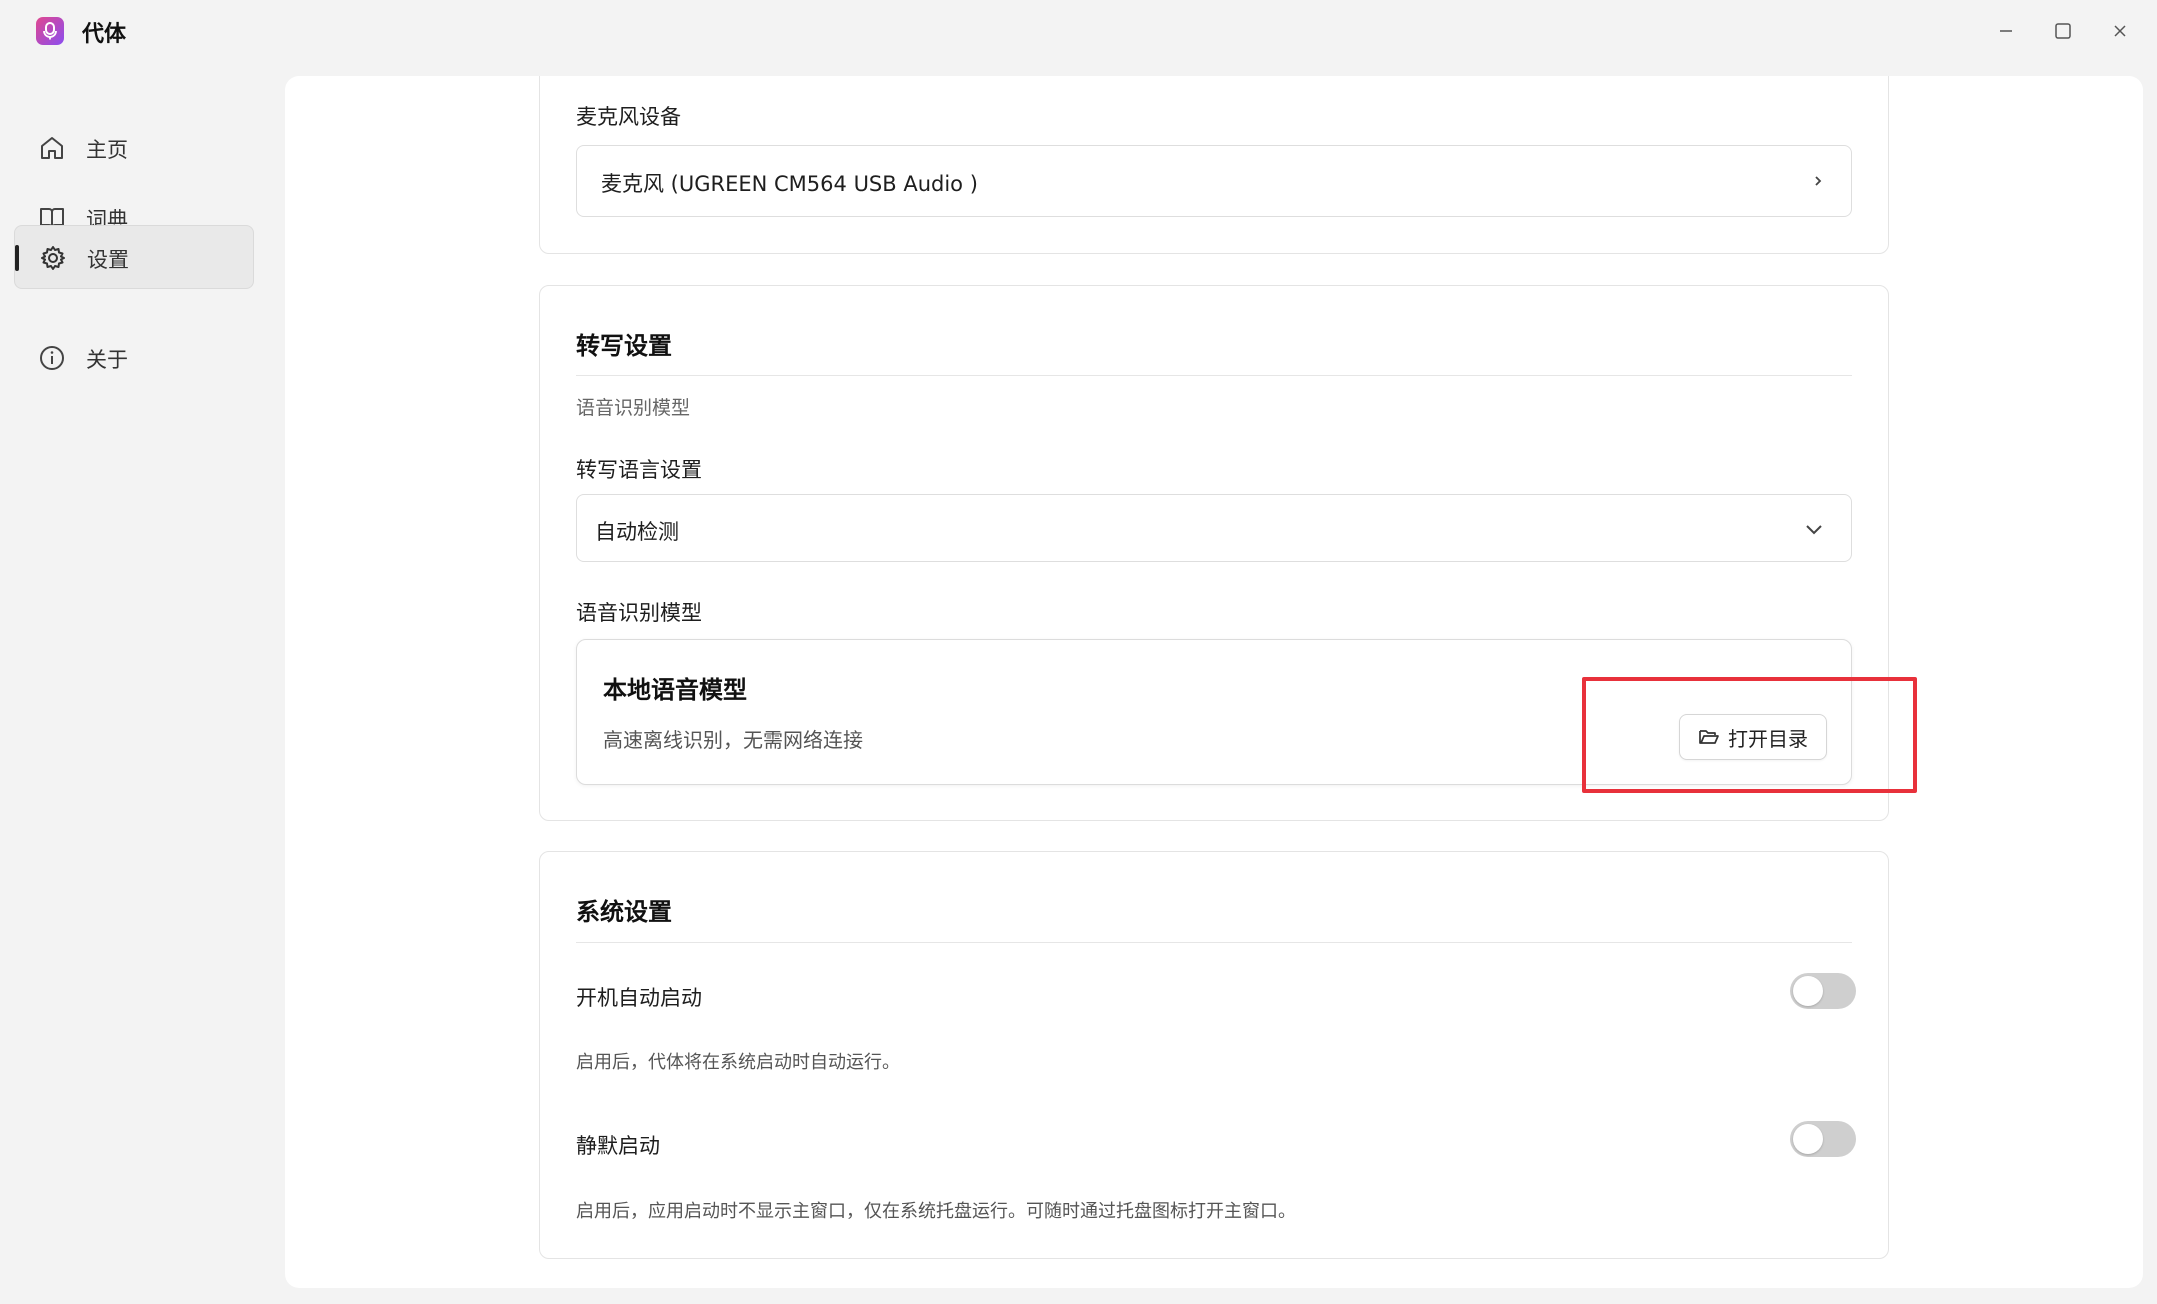  Describe the element at coordinates (639, 613) in the screenshot. I see `model-label: 语音识别模型` at that location.